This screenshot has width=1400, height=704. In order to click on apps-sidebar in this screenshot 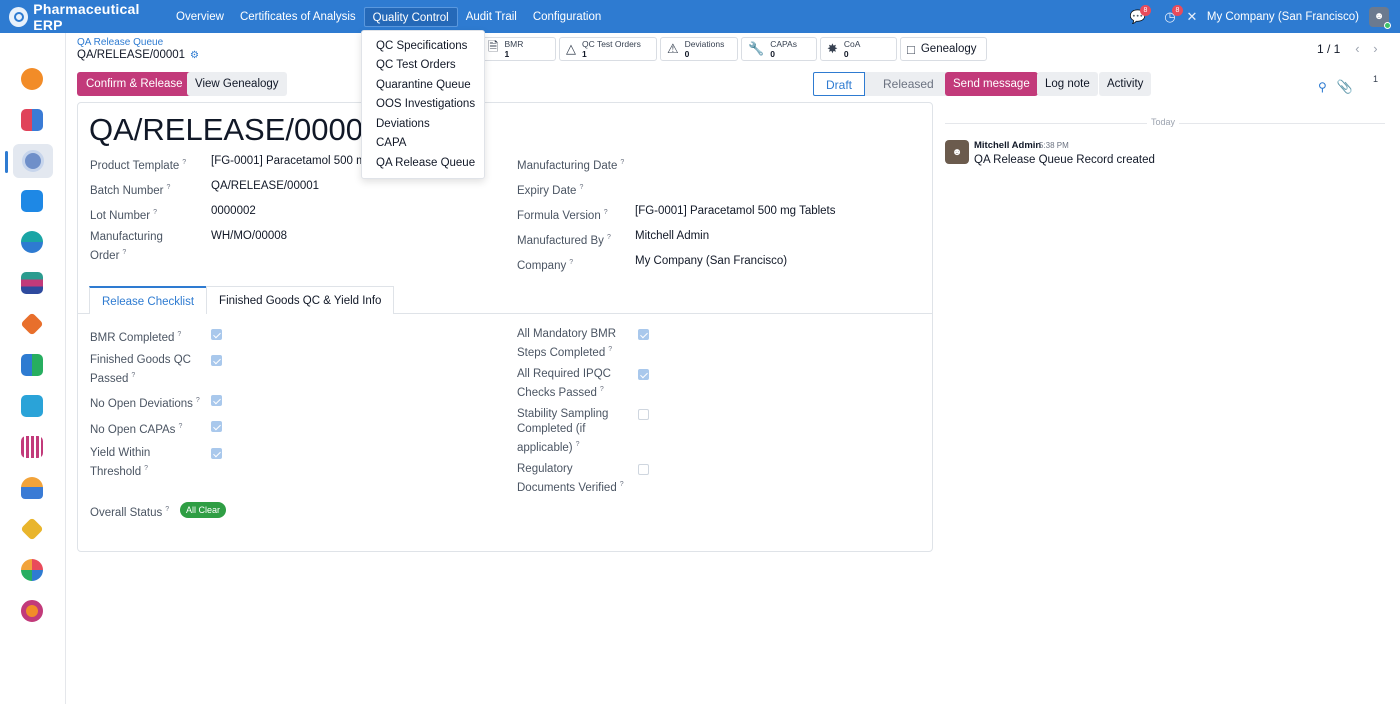, I will do `click(33, 368)`.